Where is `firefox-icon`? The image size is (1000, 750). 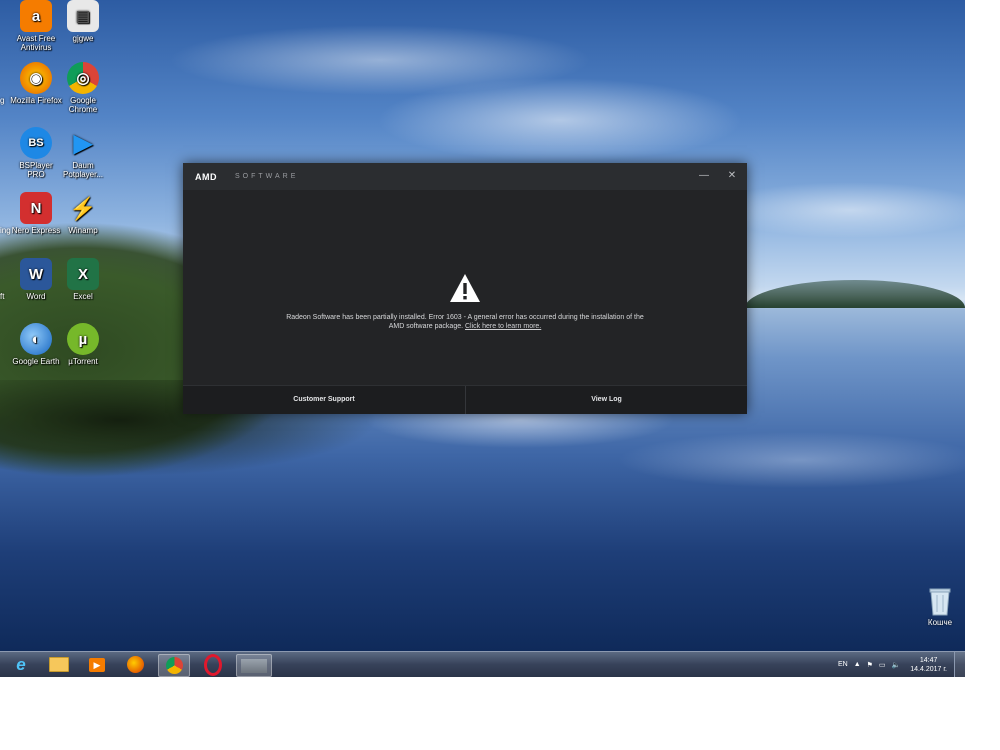
firefox-icon is located at coordinates (135, 664).